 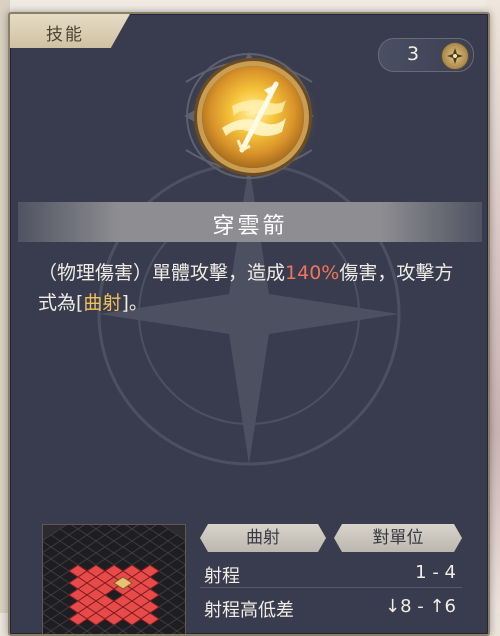 What do you see at coordinates (420, 606) in the screenshot?
I see `height-diff-value: ↓8 - ↑6` at bounding box center [420, 606].